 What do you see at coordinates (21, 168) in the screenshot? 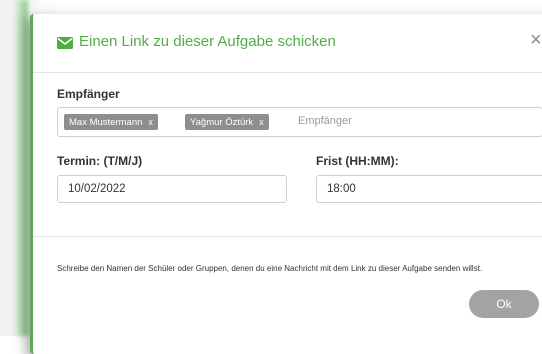
I see `background-accent-stripe` at bounding box center [21, 168].